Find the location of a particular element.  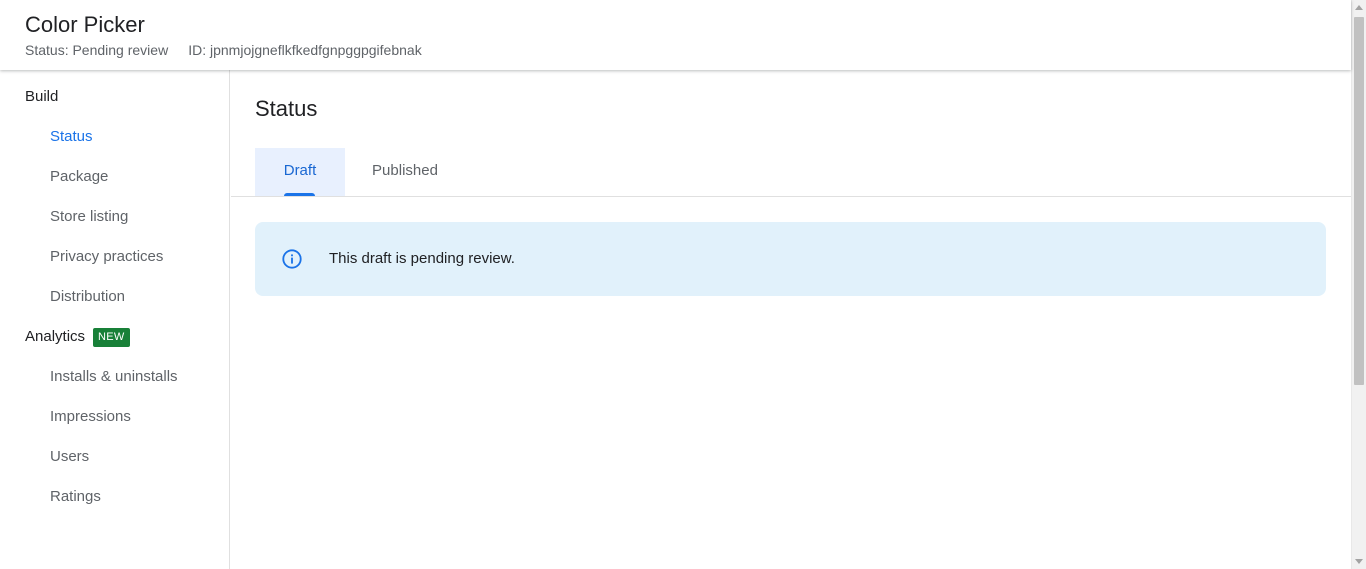

sidebar-section-label: Analytics is located at coordinates (55, 336).